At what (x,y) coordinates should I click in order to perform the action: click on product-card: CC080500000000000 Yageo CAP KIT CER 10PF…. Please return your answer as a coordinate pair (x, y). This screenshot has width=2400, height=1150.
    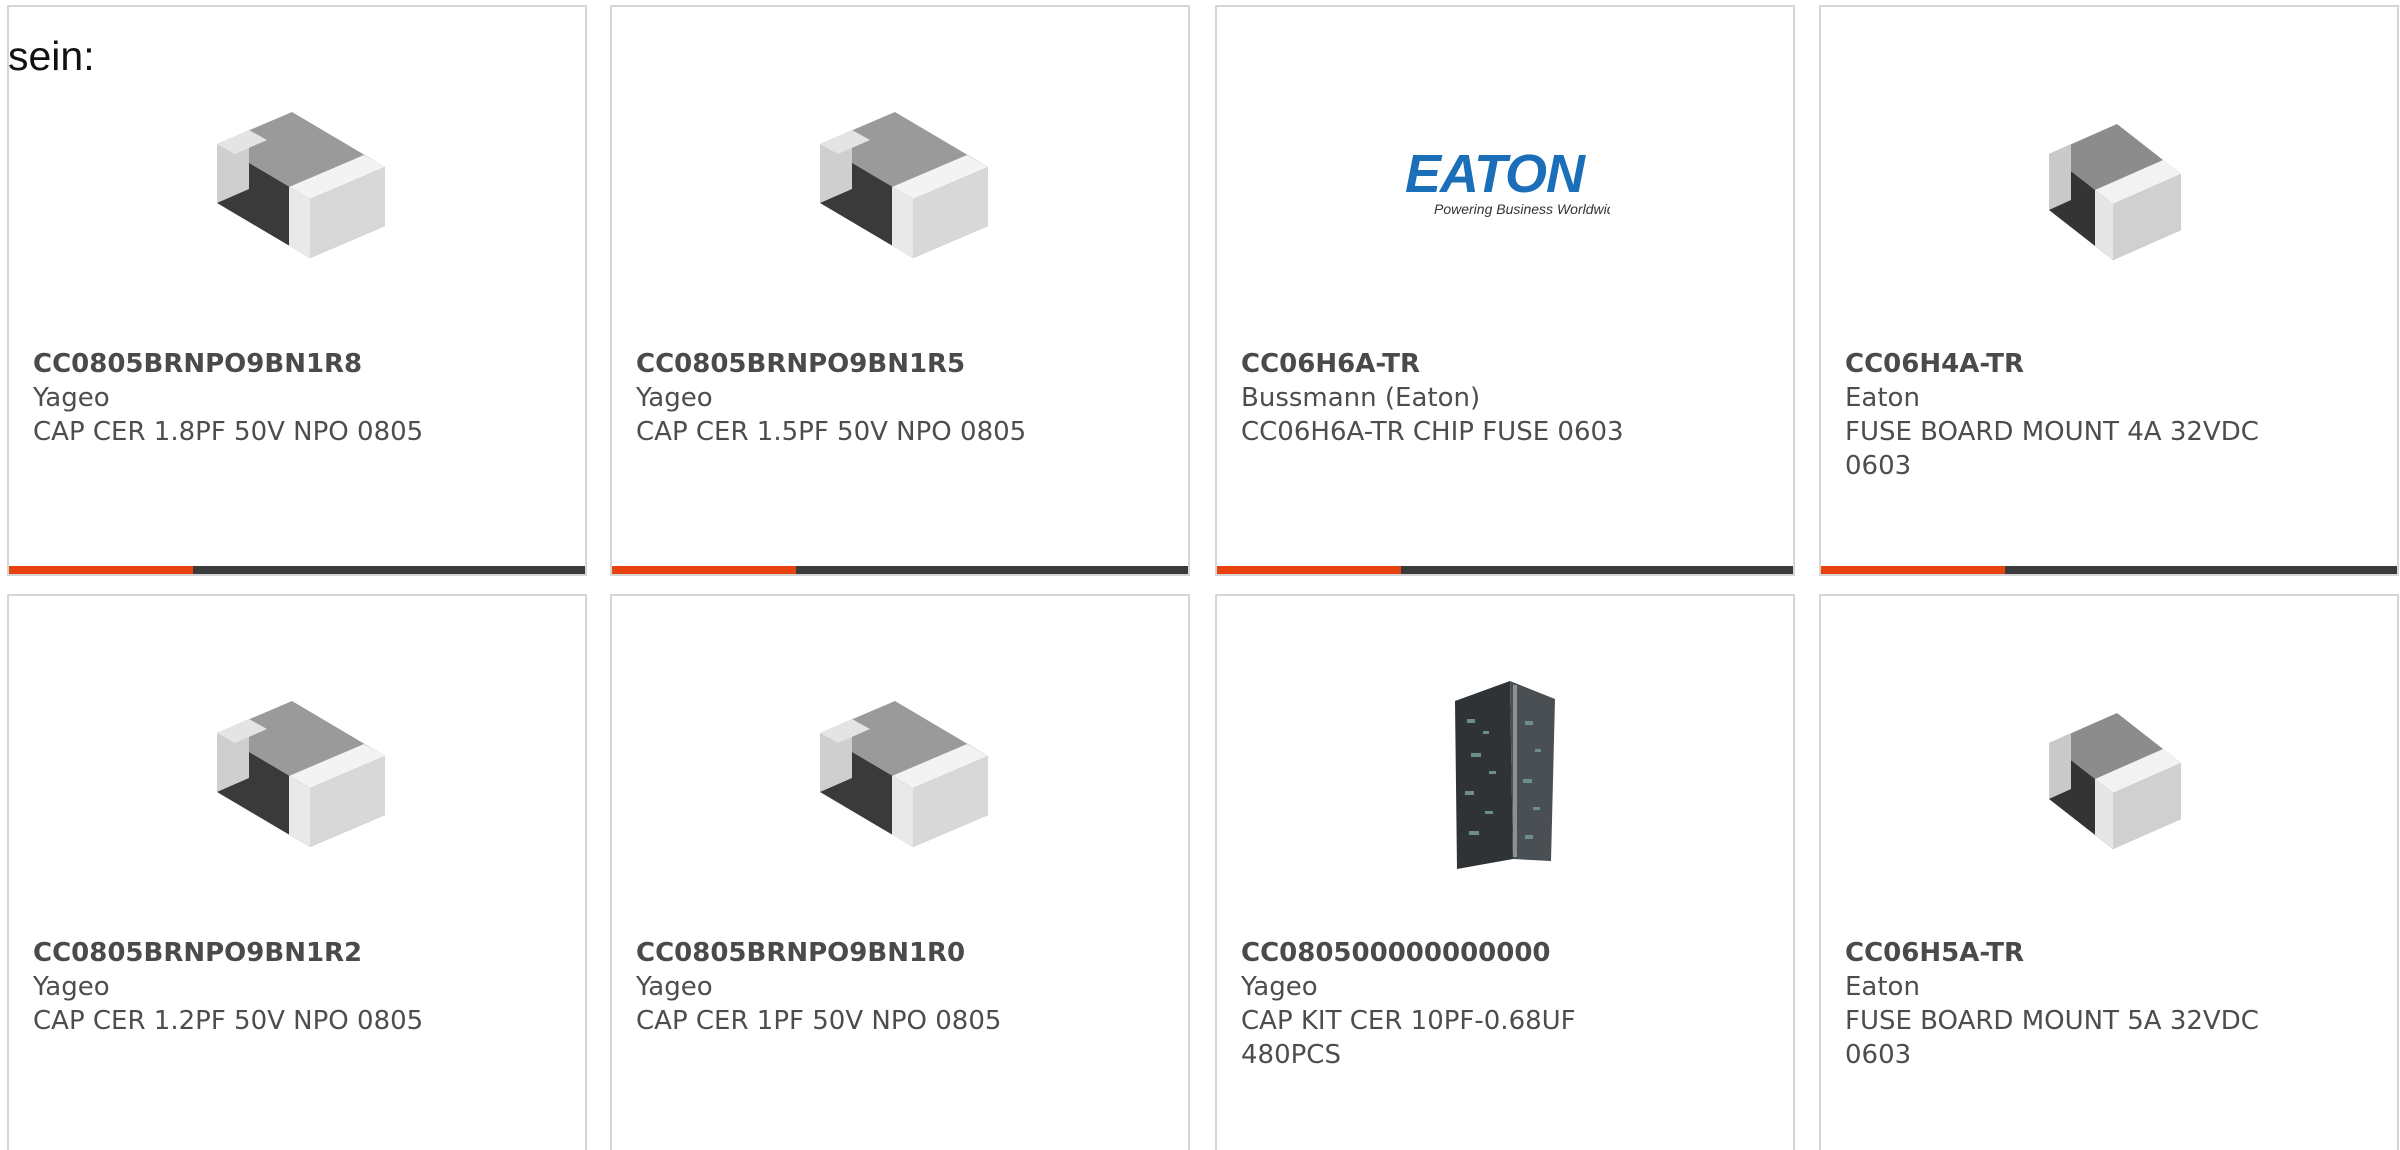
    Looking at the image, I should click on (1505, 872).